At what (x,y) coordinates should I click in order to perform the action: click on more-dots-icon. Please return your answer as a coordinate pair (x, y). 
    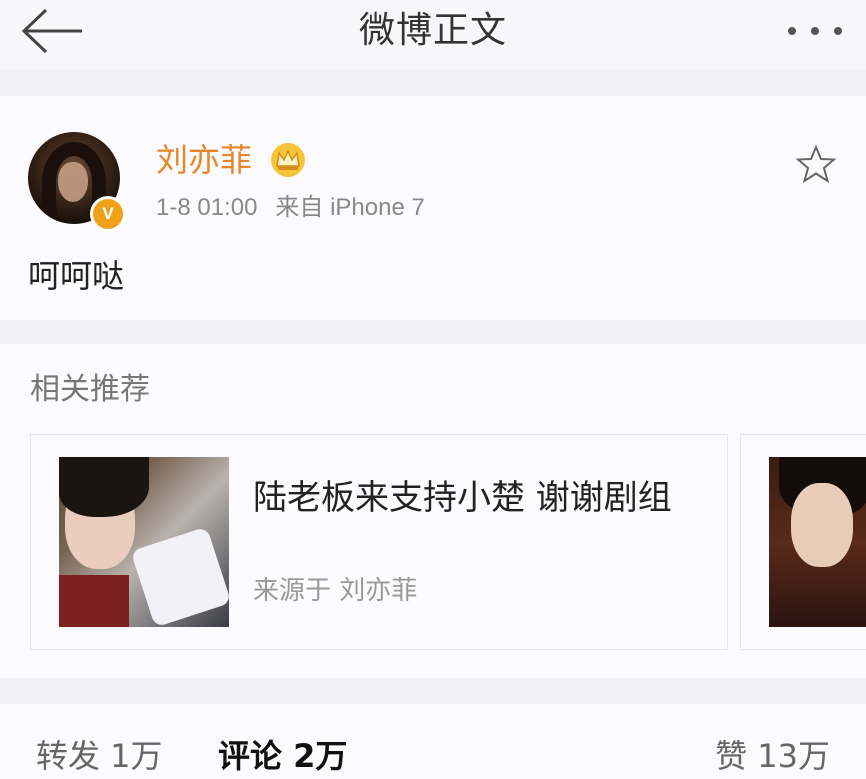
    Looking at the image, I should click on (815, 31).